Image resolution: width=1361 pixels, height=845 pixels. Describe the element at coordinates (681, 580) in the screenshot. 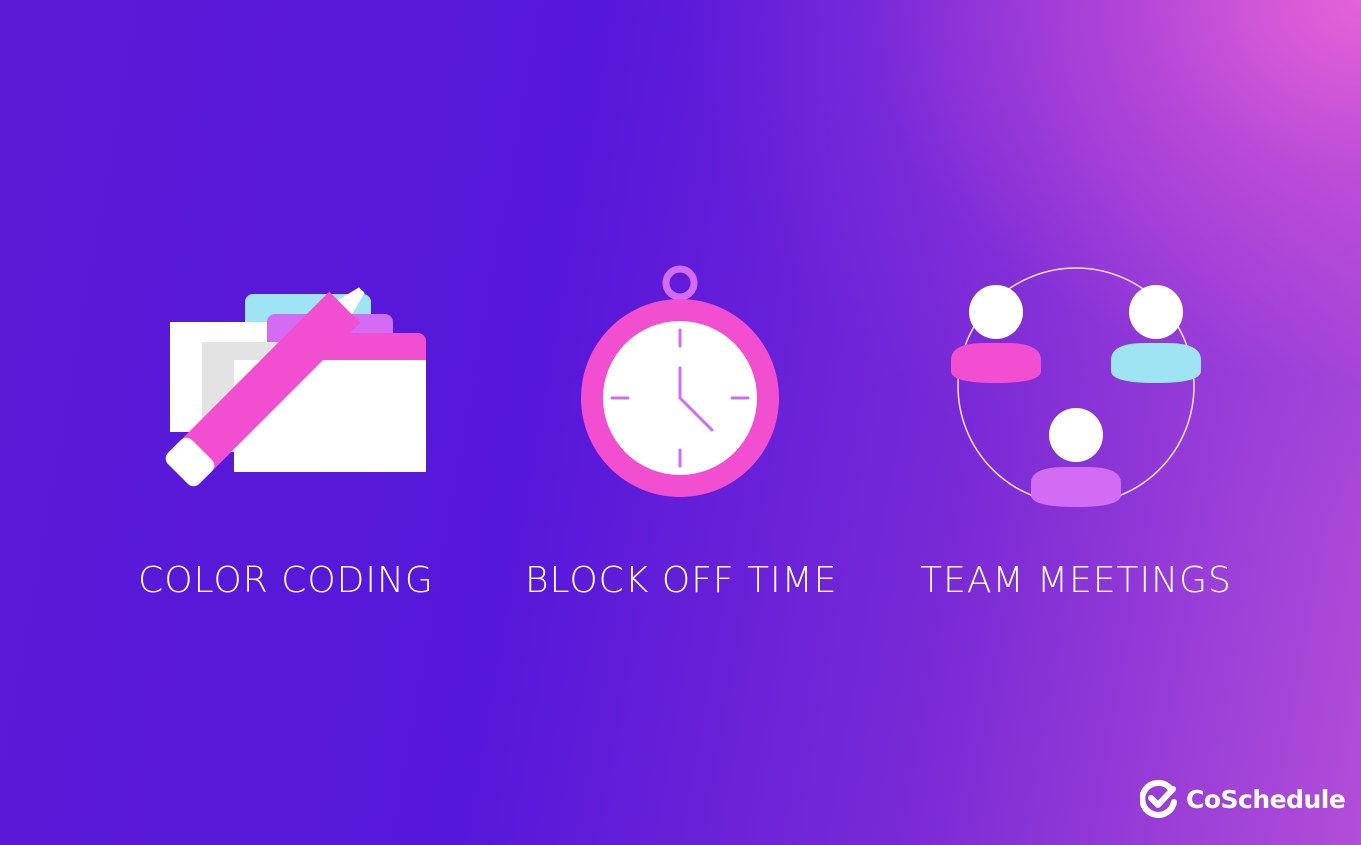

I see `label-block-off-time: BLOCK OFF TIME` at that location.